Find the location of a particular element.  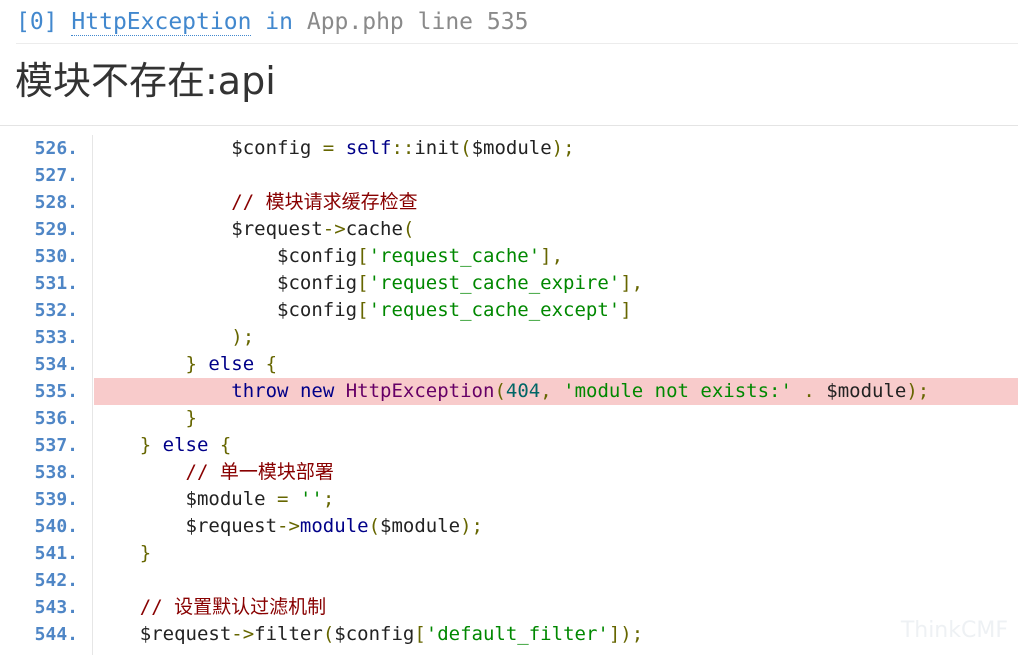

code-token: $module is located at coordinates (420, 526).